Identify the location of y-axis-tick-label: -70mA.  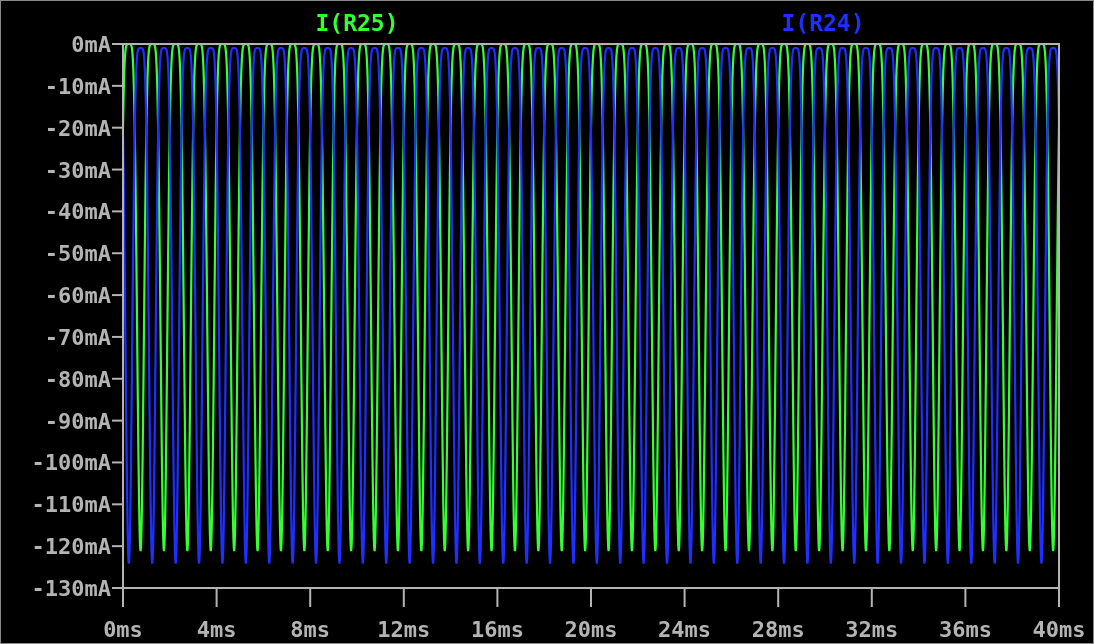
(77, 337).